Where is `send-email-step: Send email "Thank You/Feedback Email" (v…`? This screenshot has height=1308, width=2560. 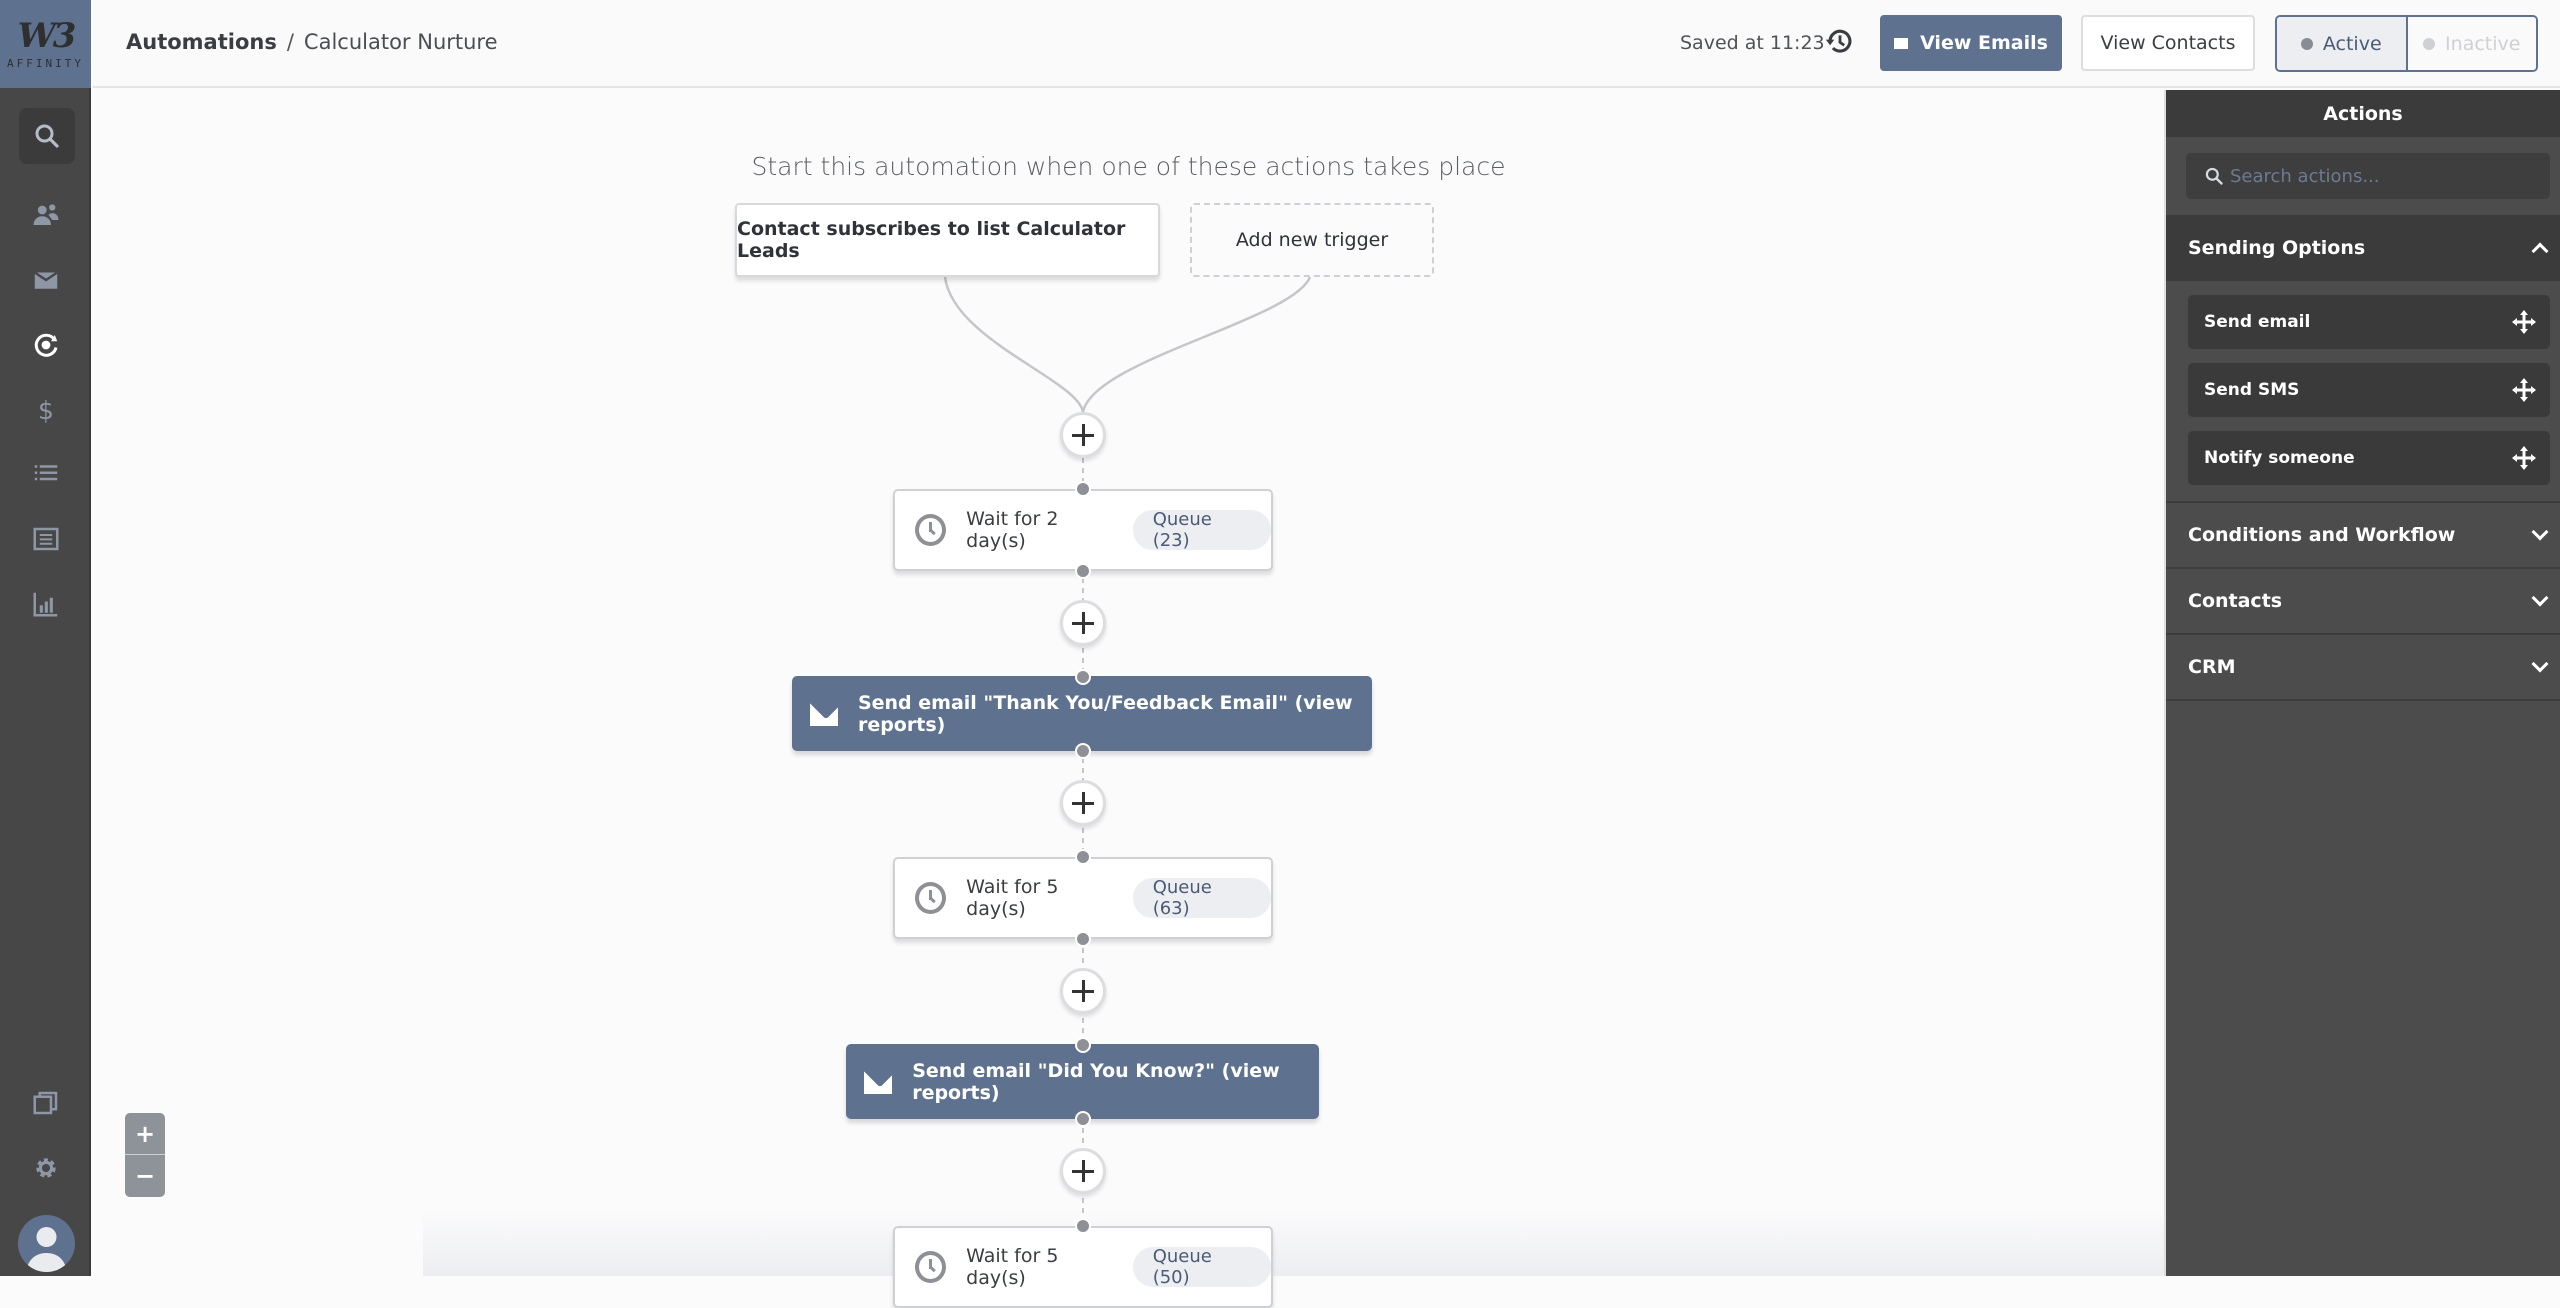
send-email-step: Send email "Thank You/Feedback Email" (v… is located at coordinates (1082, 713).